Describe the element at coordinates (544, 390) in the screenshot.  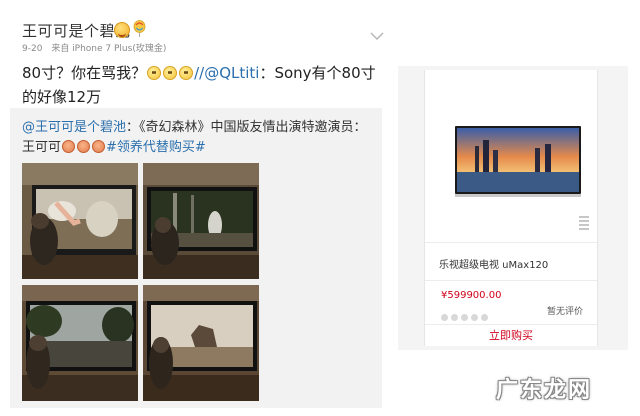
I see `watermark-logo: 广东龙网` at that location.